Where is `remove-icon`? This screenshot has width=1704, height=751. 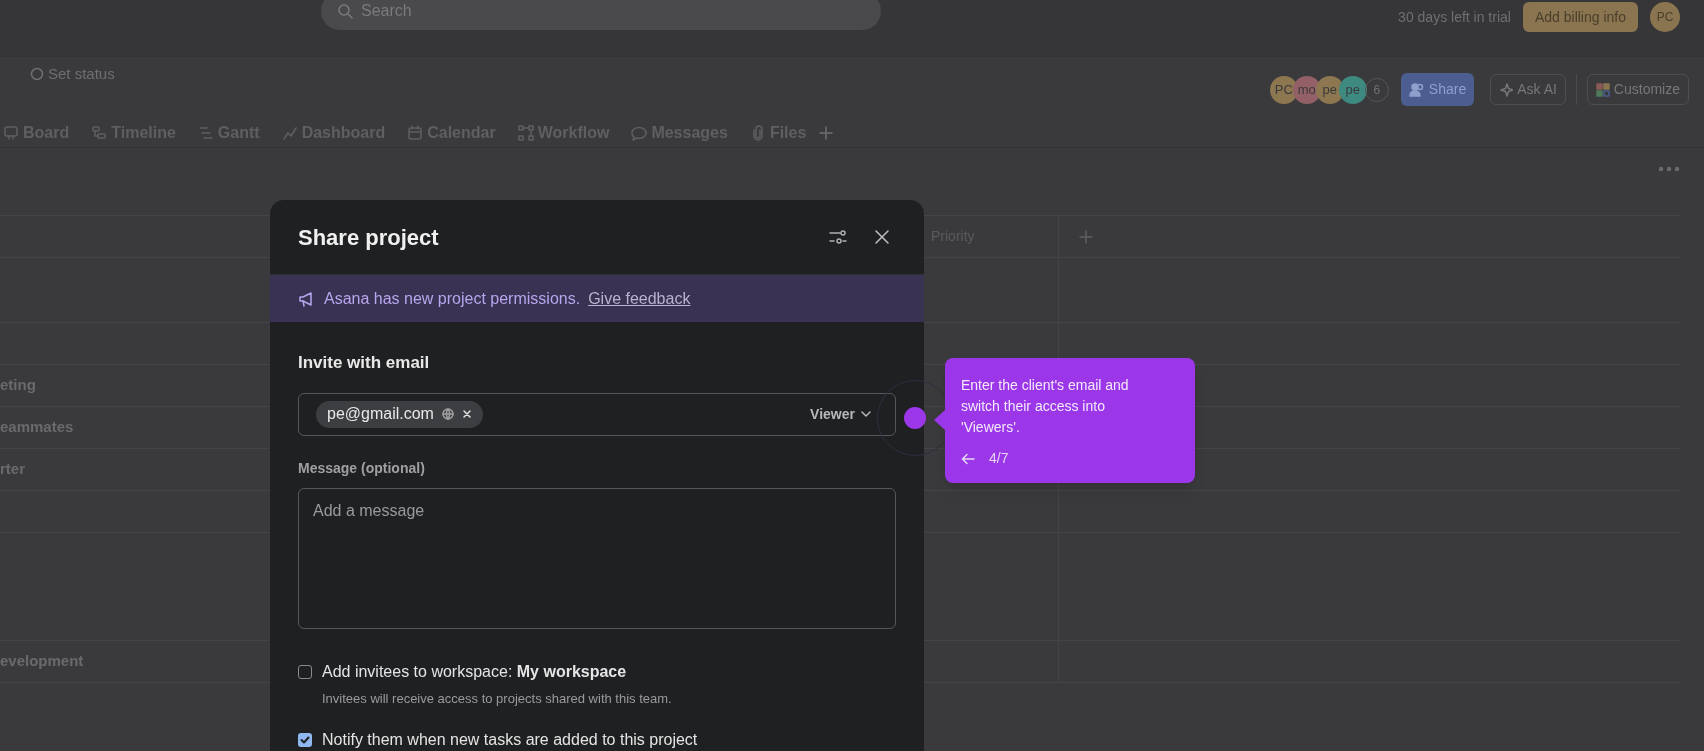 remove-icon is located at coordinates (466, 414).